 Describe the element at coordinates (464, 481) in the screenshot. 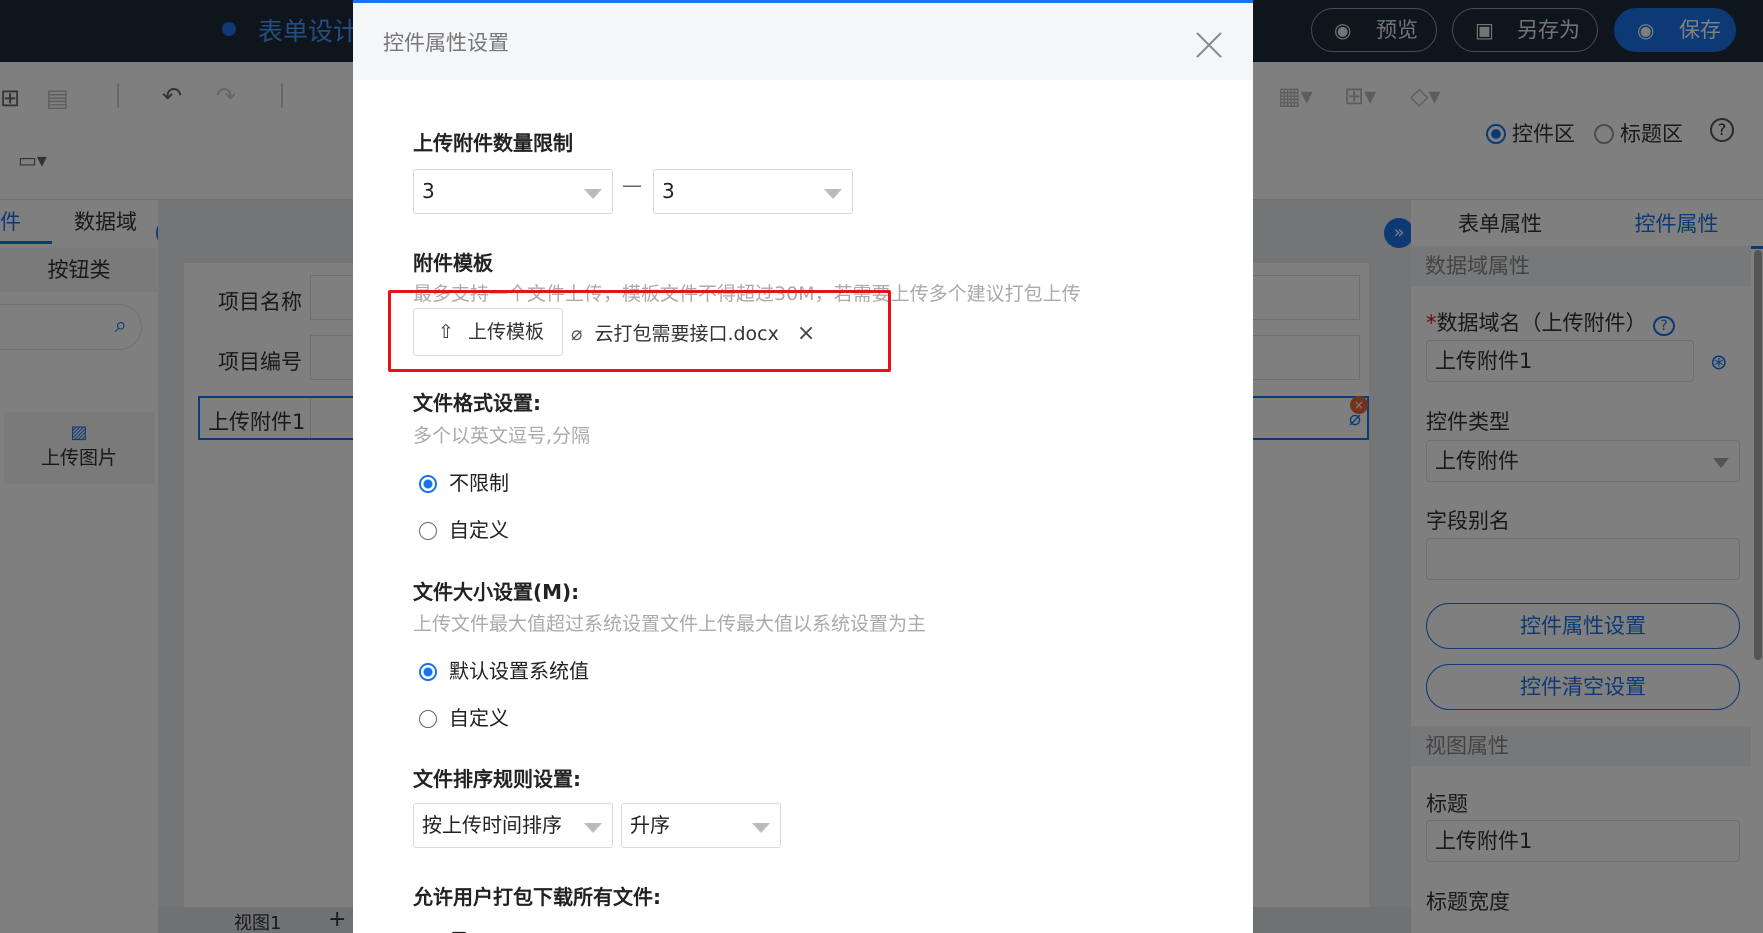

I see `format-option-unlimited: 不限制` at that location.